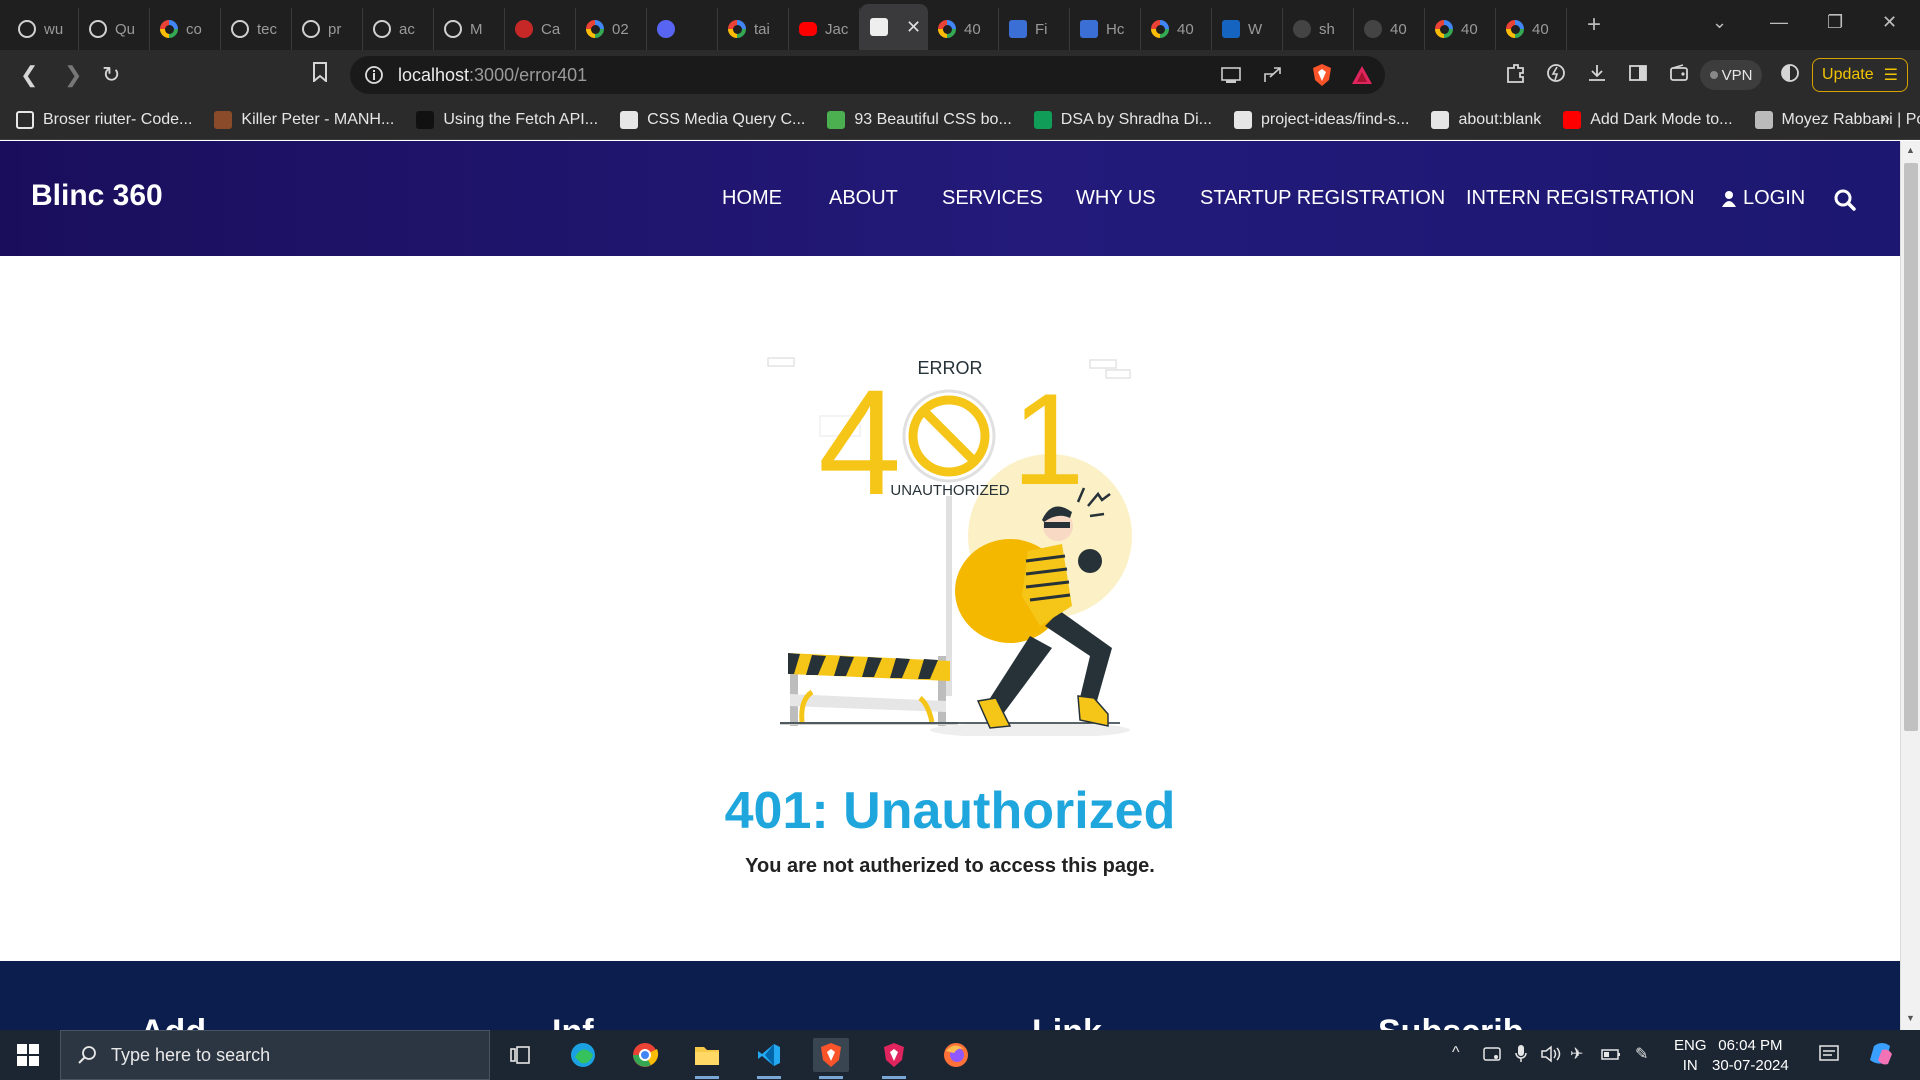 Image resolution: width=1920 pixels, height=1080 pixels. Describe the element at coordinates (1580, 198) in the screenshot. I see `nav-link-intern-registration: INTERN REGISTRATION` at that location.